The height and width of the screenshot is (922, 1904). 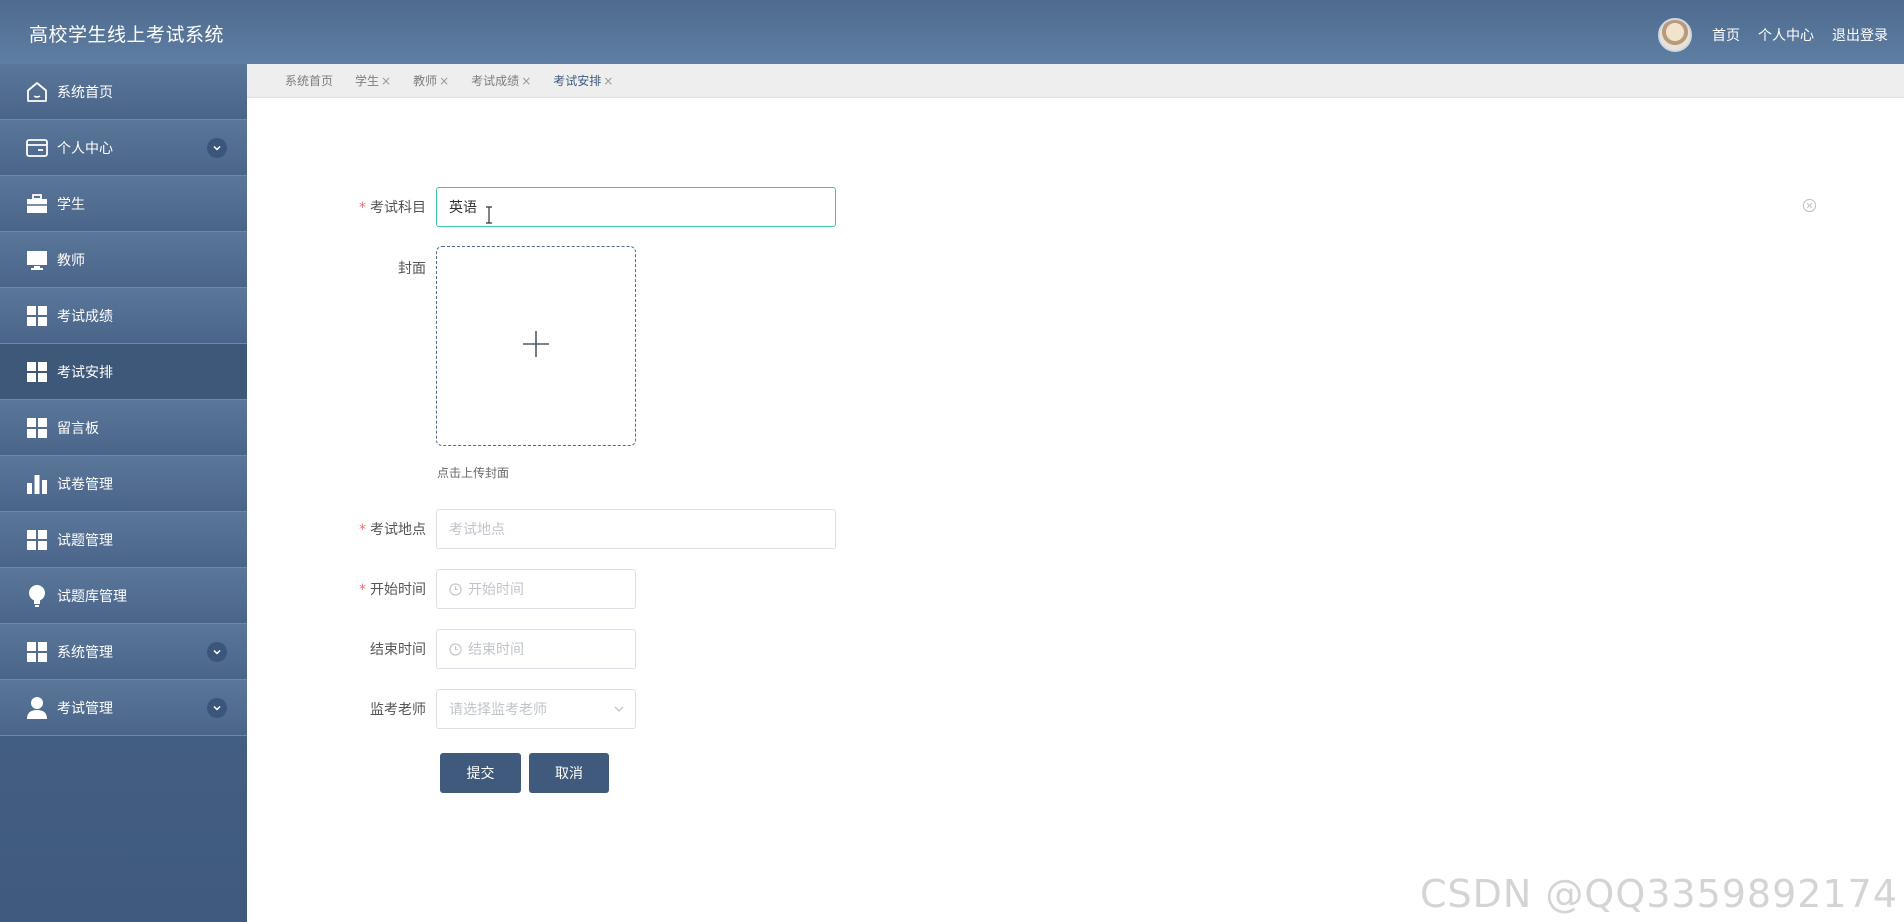 I want to click on tab-teachers: 教师 ×, so click(x=431, y=80).